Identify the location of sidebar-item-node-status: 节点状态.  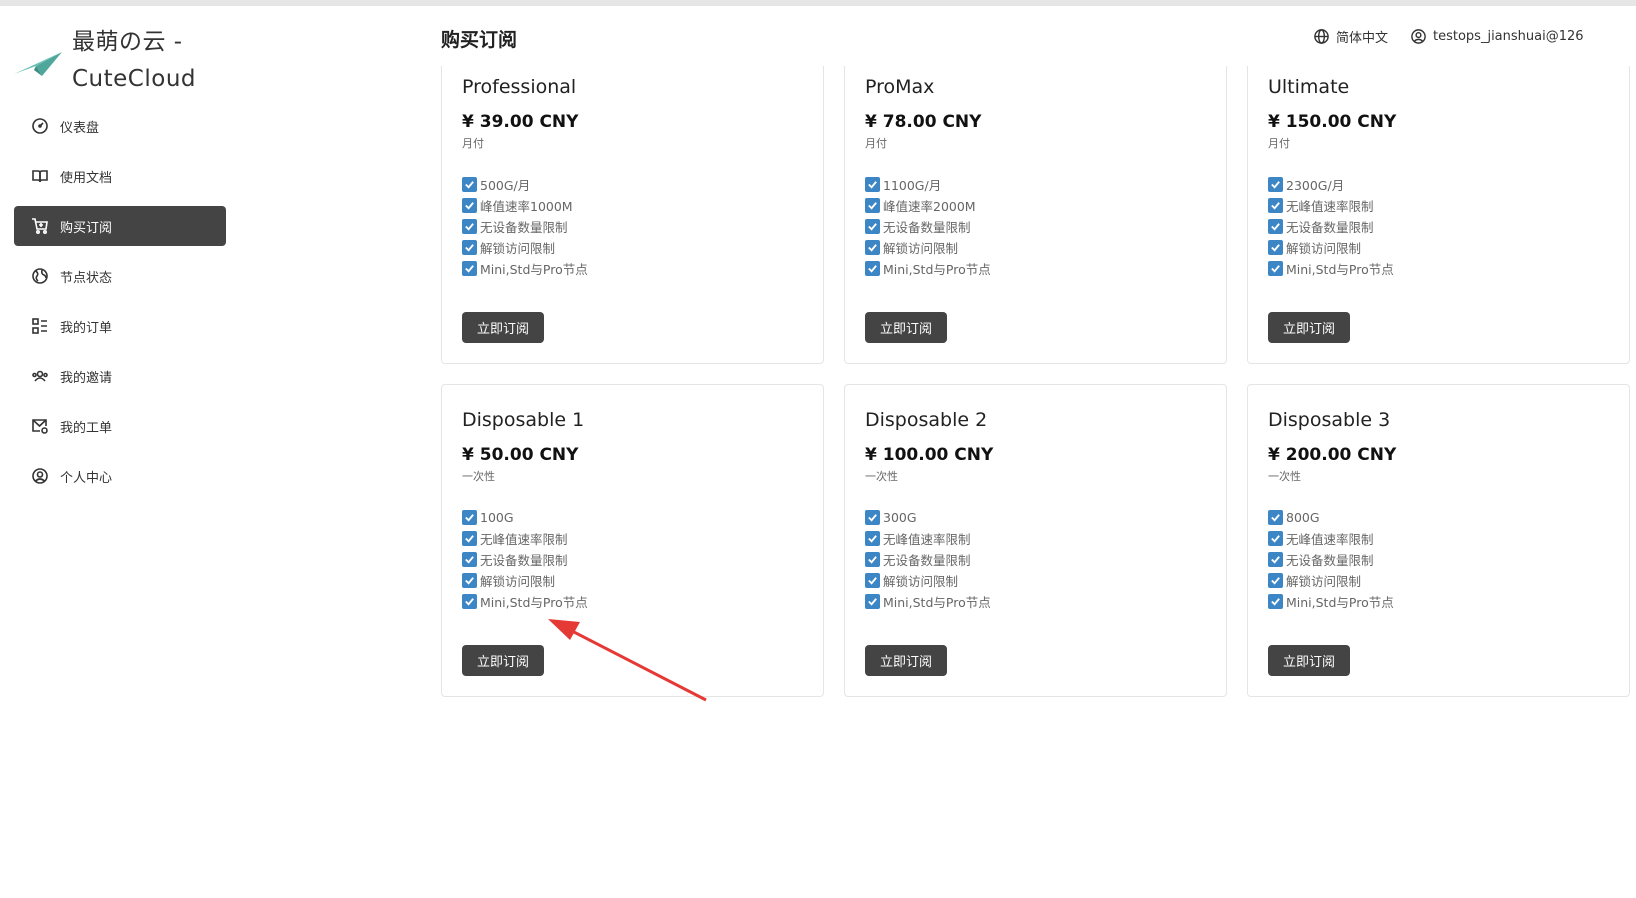
(120, 276).